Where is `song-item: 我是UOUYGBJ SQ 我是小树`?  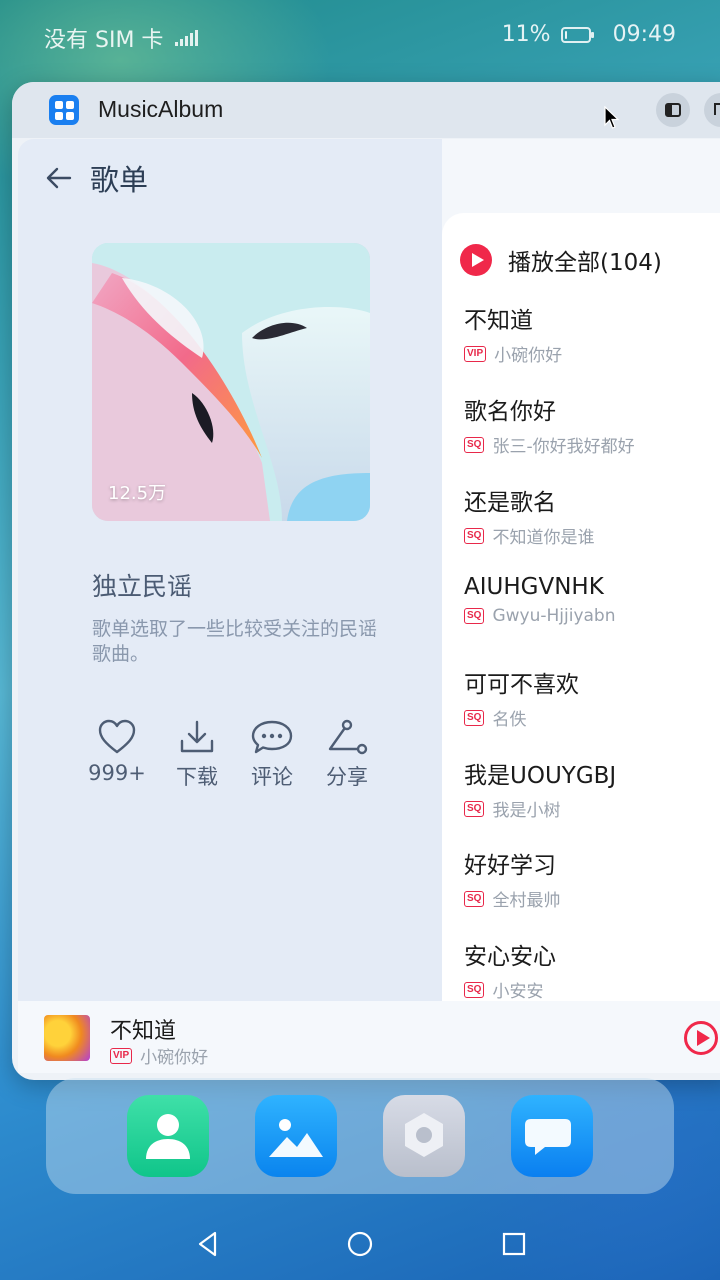 song-item: 我是UOUYGBJ SQ 我是小树 is located at coordinates (592, 788).